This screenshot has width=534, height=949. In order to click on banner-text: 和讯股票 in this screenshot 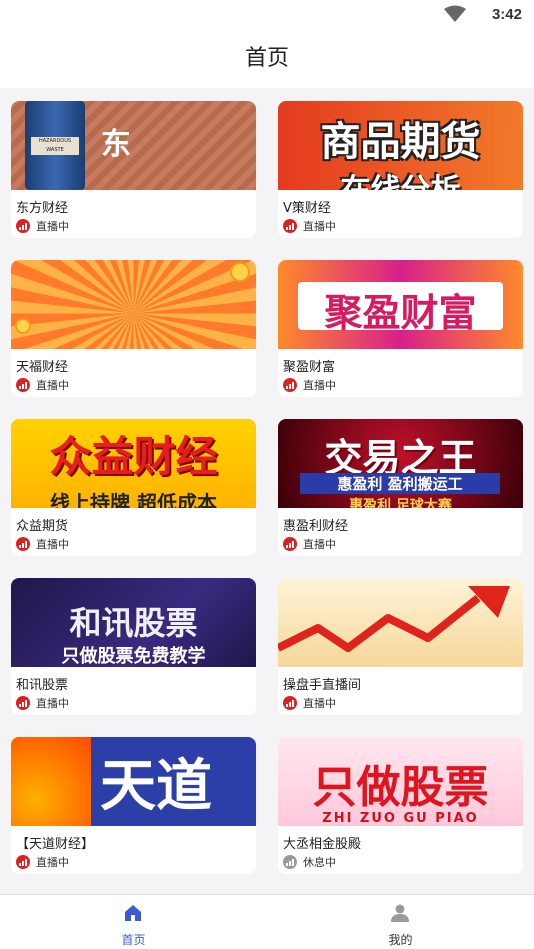, I will do `click(133, 623)`.